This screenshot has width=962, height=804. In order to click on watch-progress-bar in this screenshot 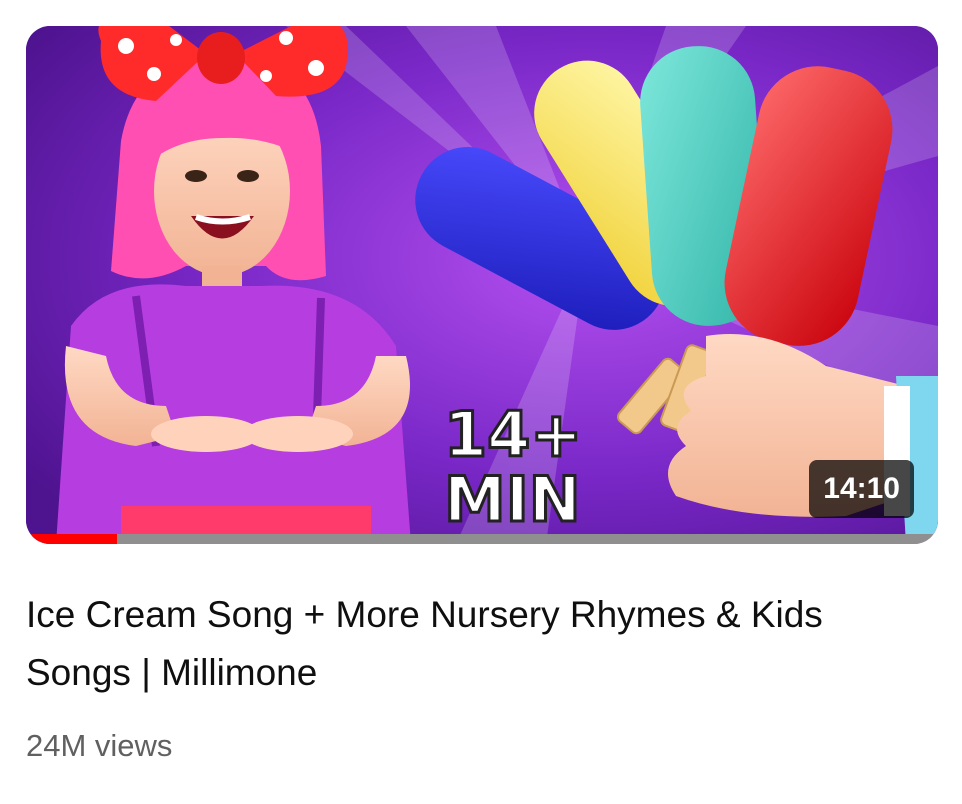, I will do `click(482, 539)`.